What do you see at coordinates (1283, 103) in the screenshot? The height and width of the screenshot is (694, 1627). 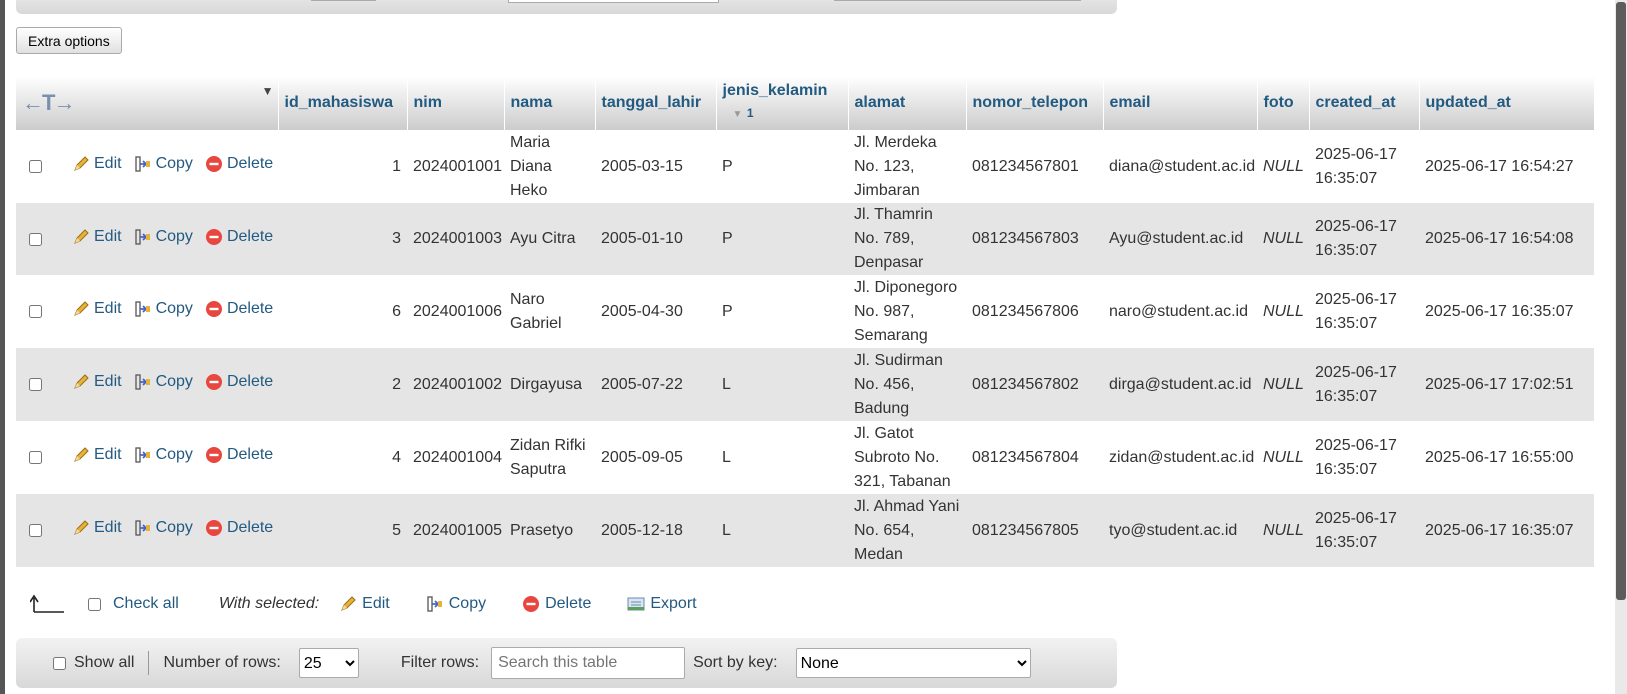 I see `column-header: foto` at bounding box center [1283, 103].